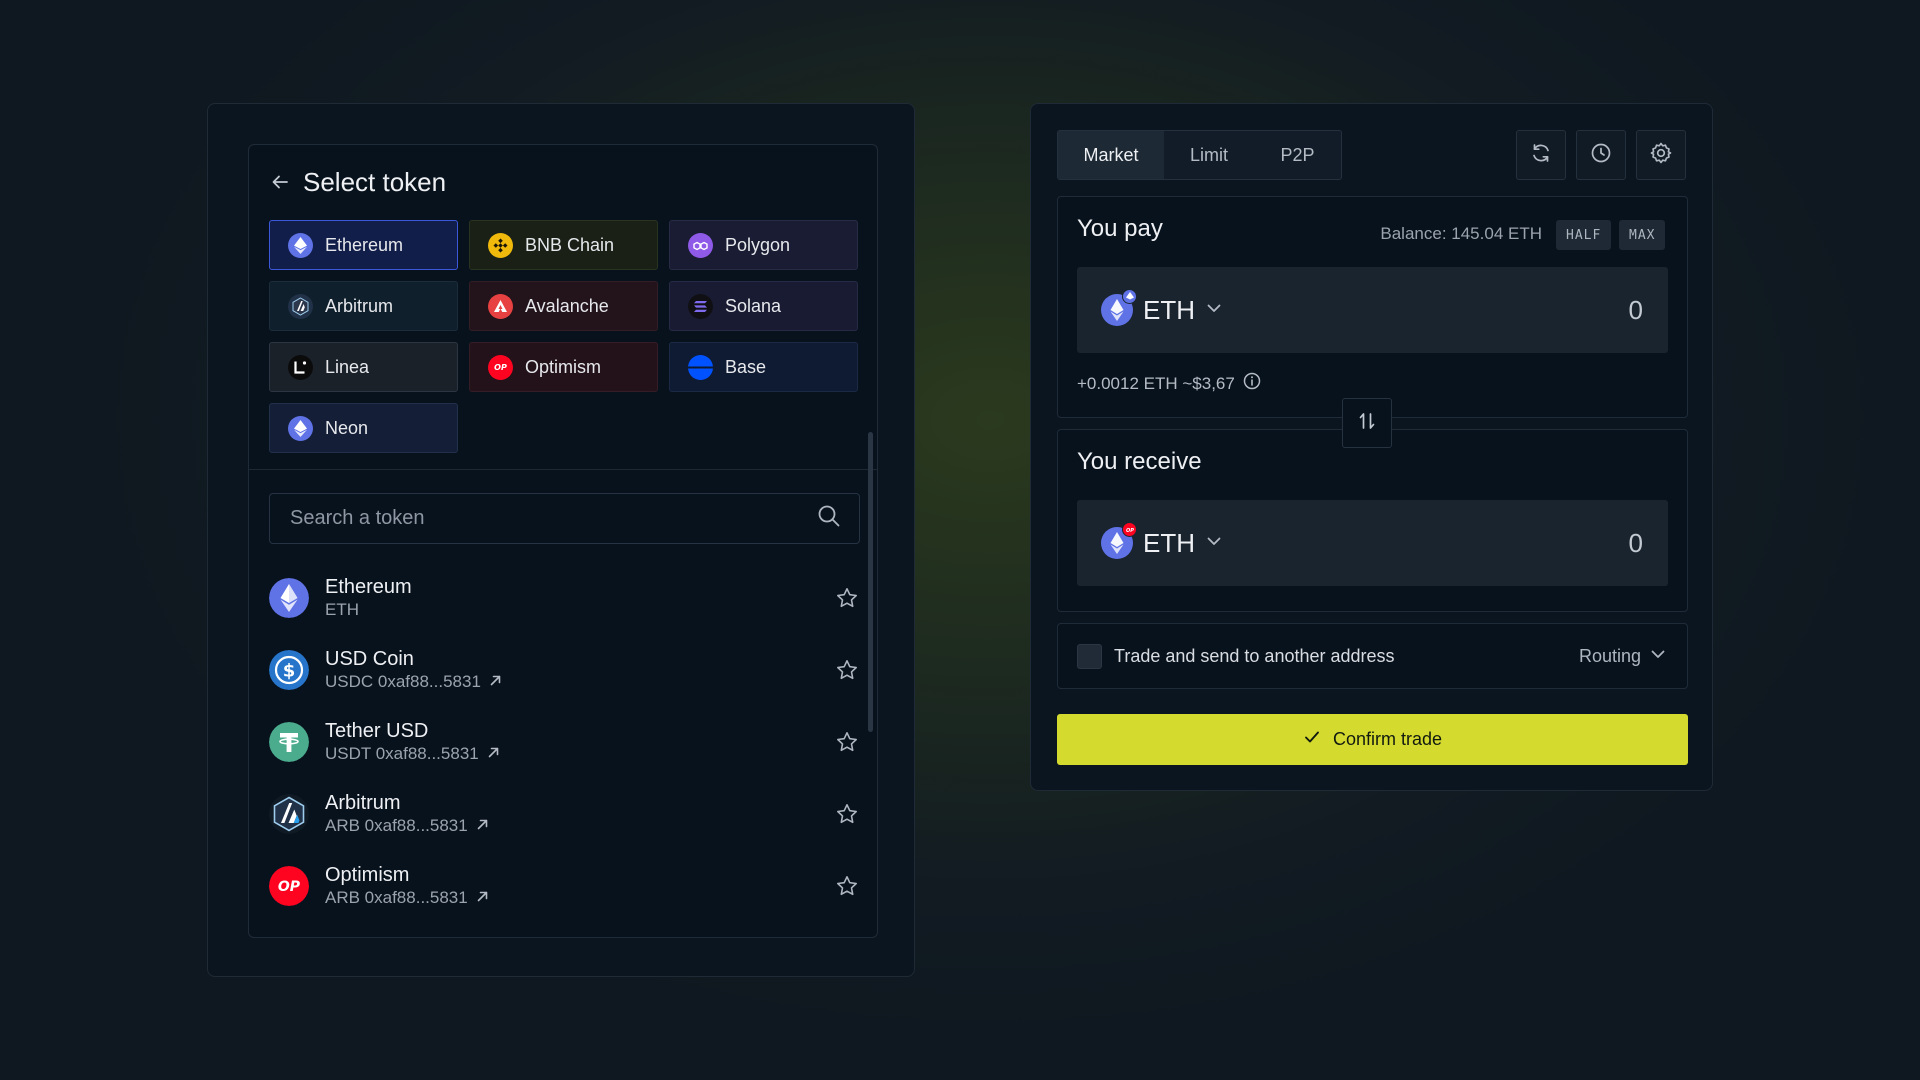  I want to click on confirm-trade-button: Confirm trade, so click(1372, 739).